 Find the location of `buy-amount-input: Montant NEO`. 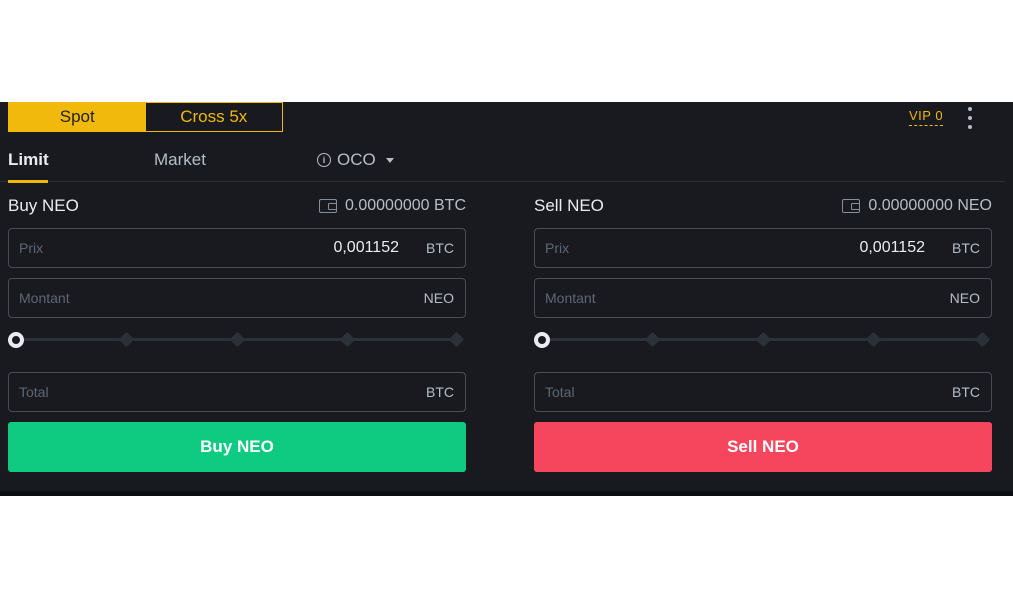

buy-amount-input: Montant NEO is located at coordinates (237, 298).